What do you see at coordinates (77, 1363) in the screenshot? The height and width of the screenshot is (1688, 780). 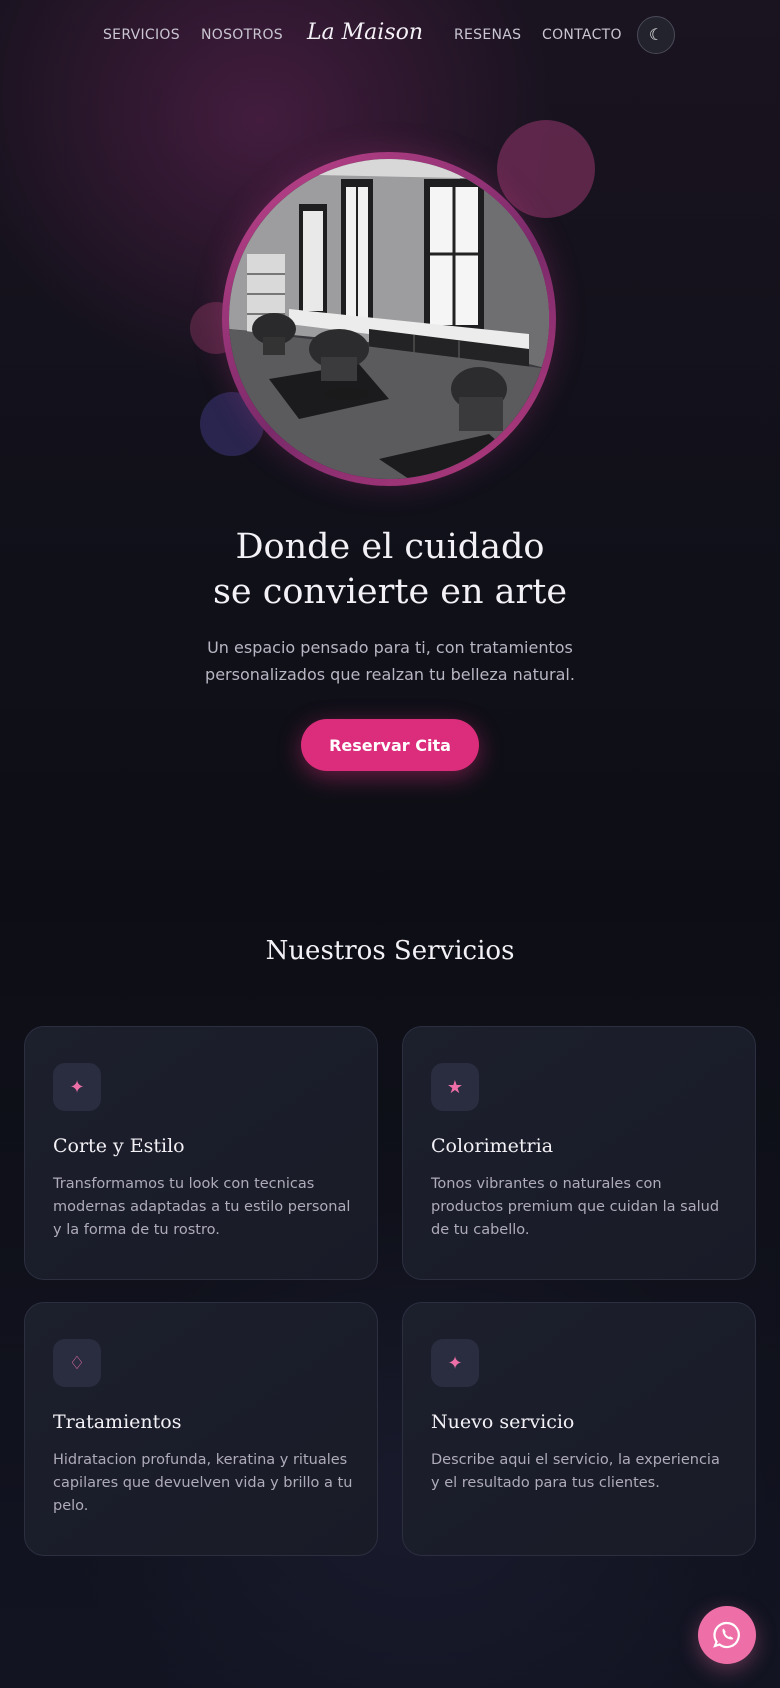 I see `diamond-icon: ♢` at bounding box center [77, 1363].